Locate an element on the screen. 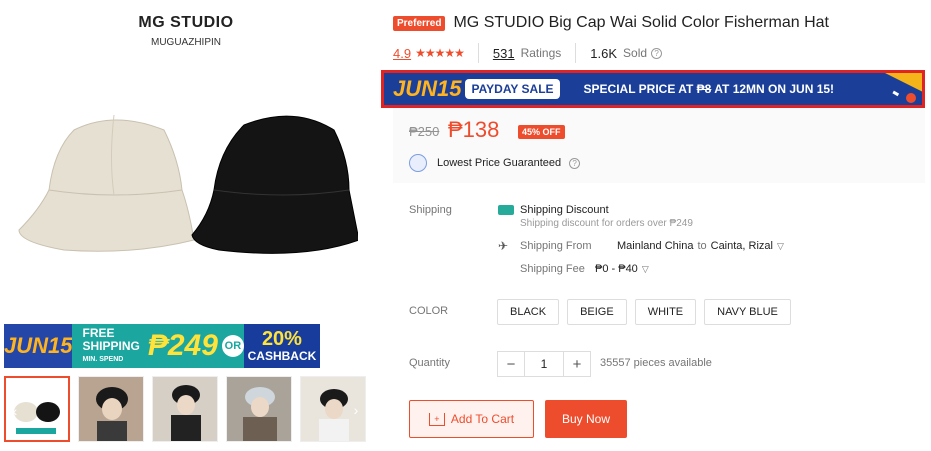 The width and height of the screenshot is (931, 451). shipping-discount: Shipping Discount is located at coordinates (641, 210).